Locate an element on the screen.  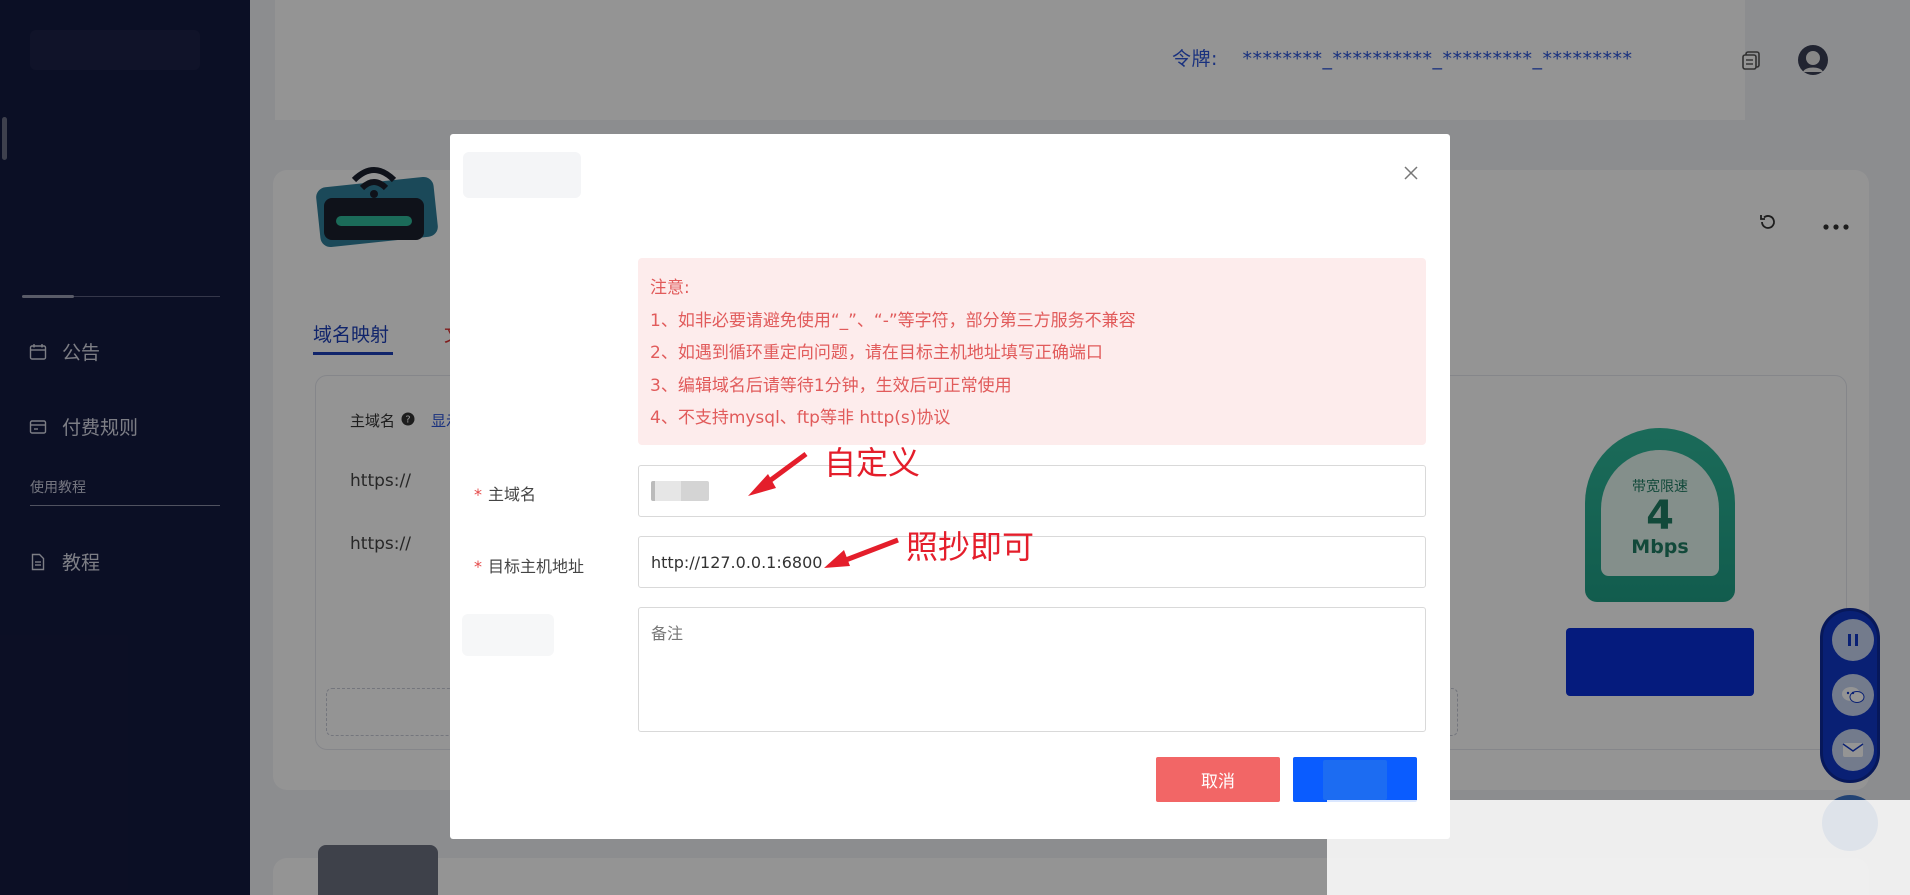
arrow-copy is located at coordinates (861, 552).